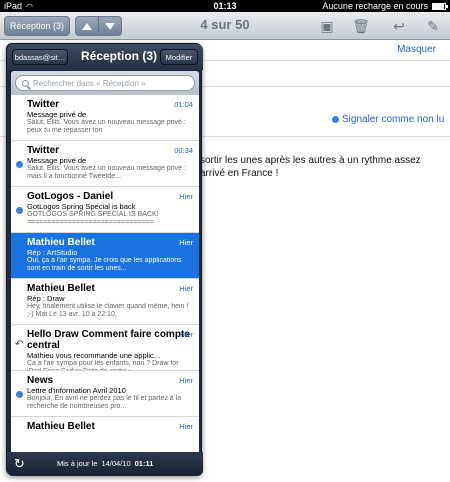 The height and width of the screenshot is (482, 450). Describe the element at coordinates (77, 463) in the screenshot. I see `updated-label: Mis à jour le` at that location.